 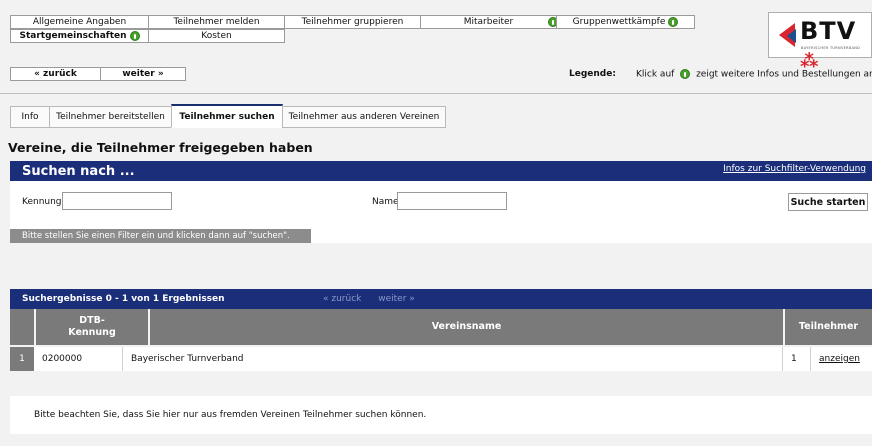 I want to click on nav-teilnehmer-gruppieren: Teilnehmer gruppieren, so click(x=352, y=22).